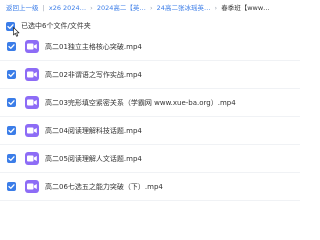  I want to click on file-row: 高二01独立主格核心突破.mp4, so click(150, 47).